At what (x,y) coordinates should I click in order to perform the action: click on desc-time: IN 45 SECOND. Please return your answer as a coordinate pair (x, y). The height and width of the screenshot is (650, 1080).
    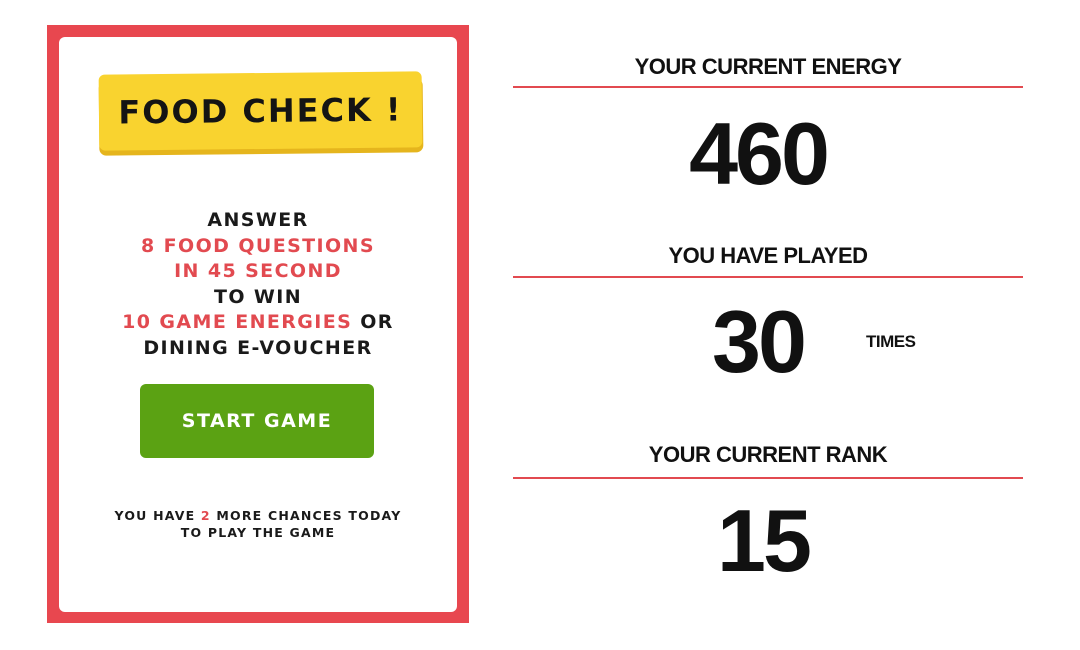
    Looking at the image, I should click on (258, 271).